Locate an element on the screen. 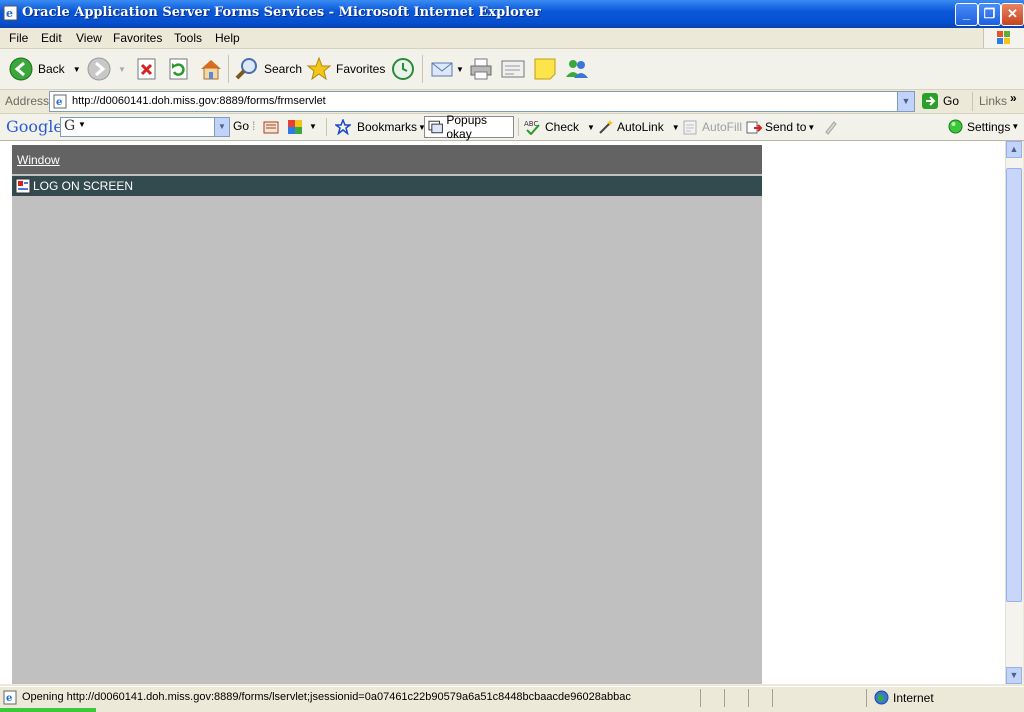 This screenshot has height=712, width=1024. history-button is located at coordinates (403, 69).